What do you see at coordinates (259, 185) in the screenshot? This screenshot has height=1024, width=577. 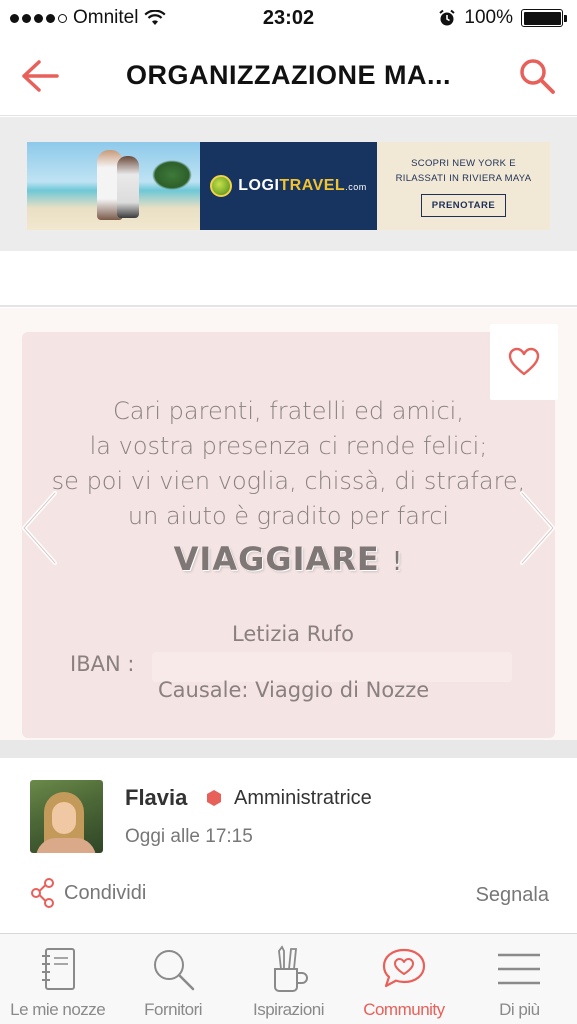 I see `logo-logi: LOGI` at bounding box center [259, 185].